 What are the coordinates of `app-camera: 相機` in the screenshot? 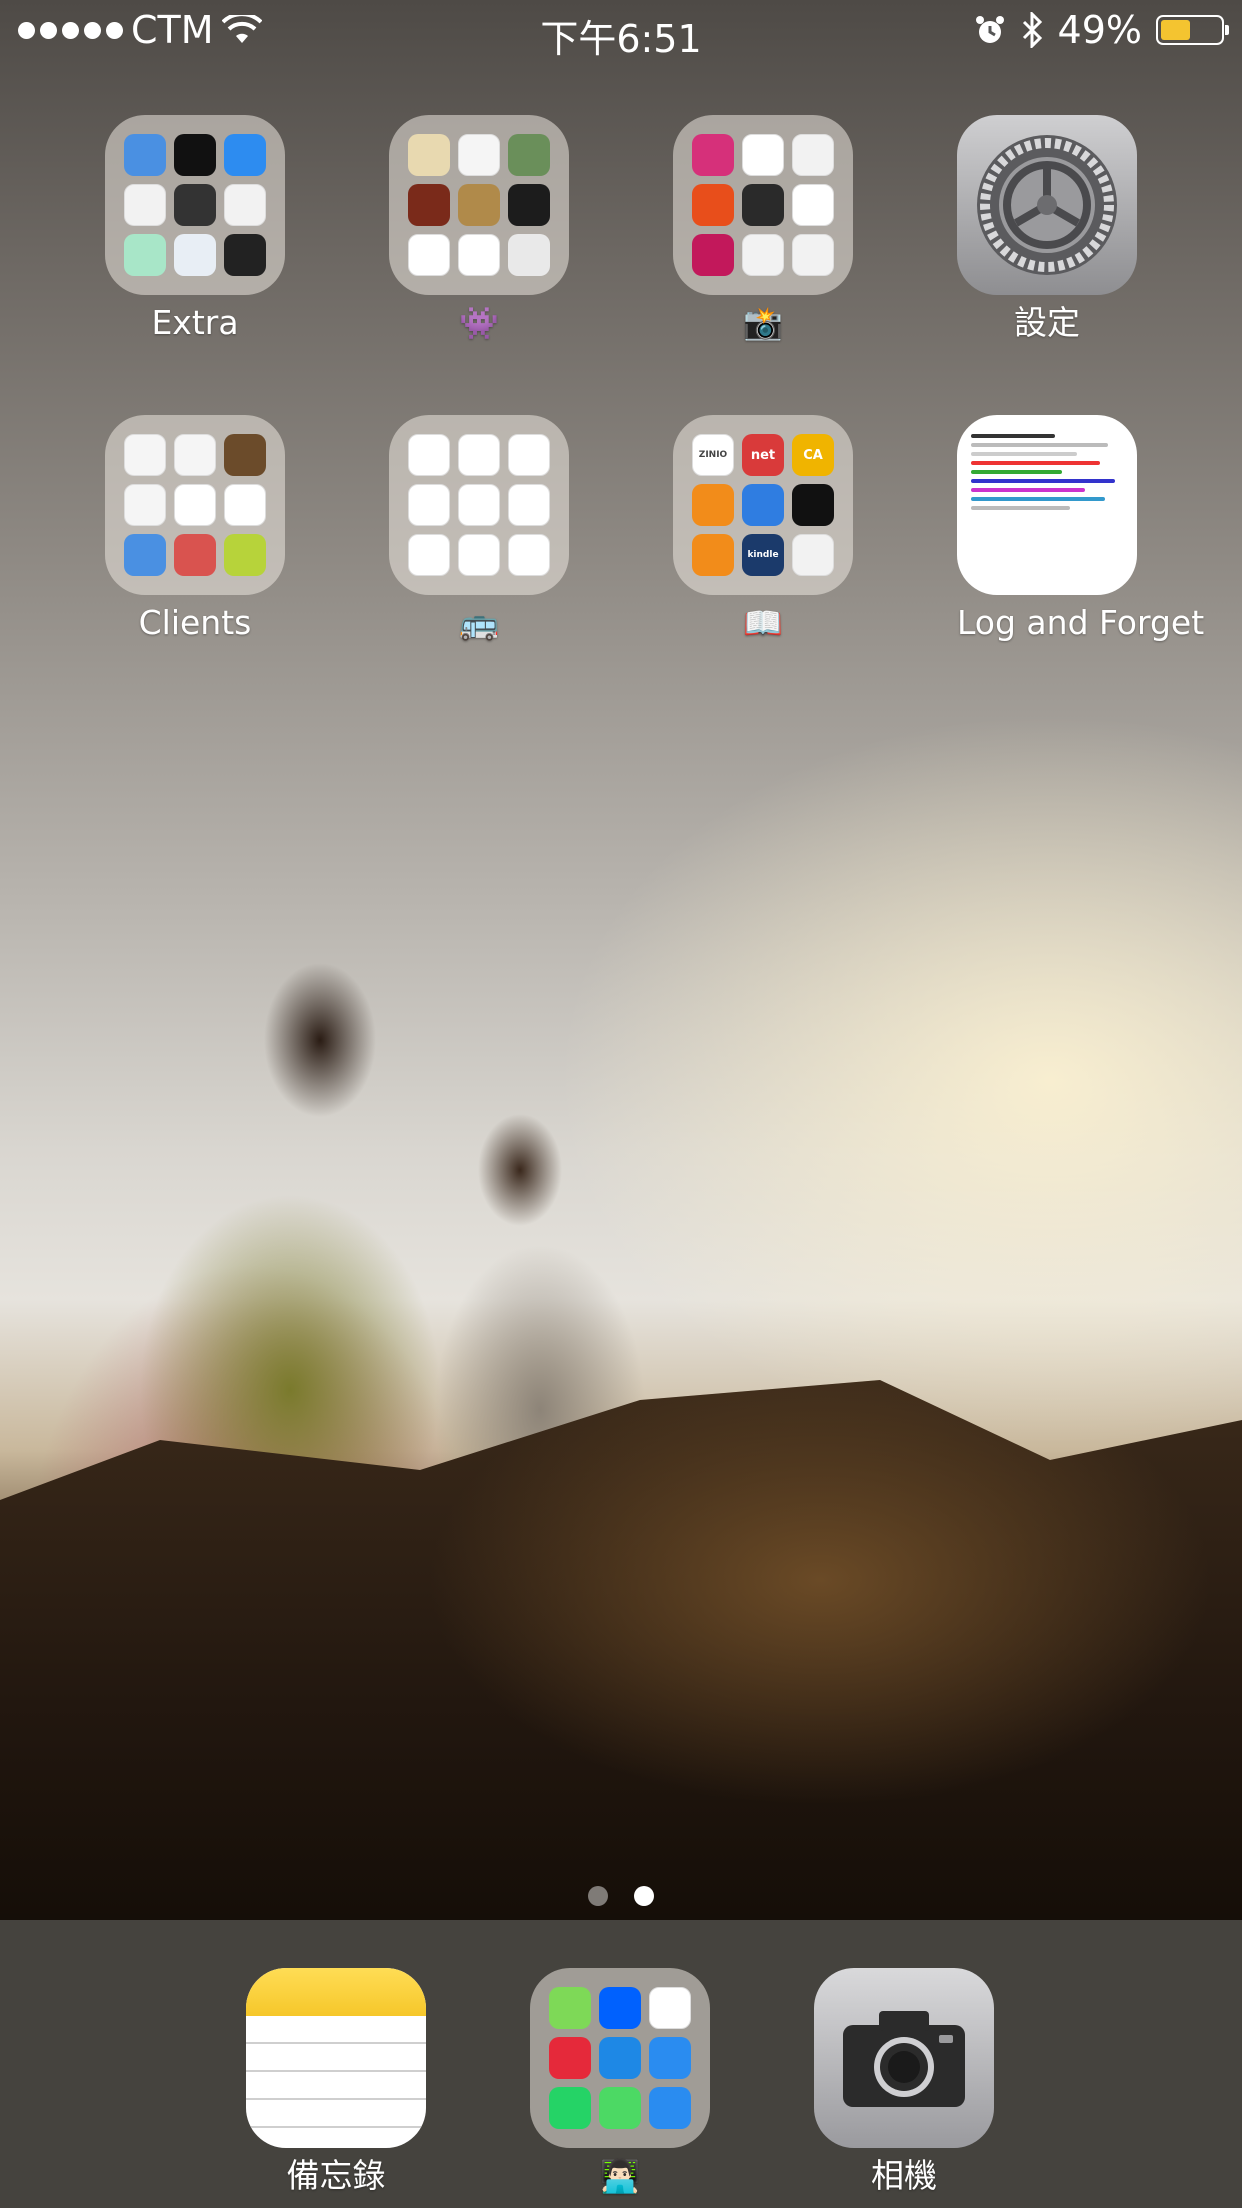 It's located at (904, 2082).